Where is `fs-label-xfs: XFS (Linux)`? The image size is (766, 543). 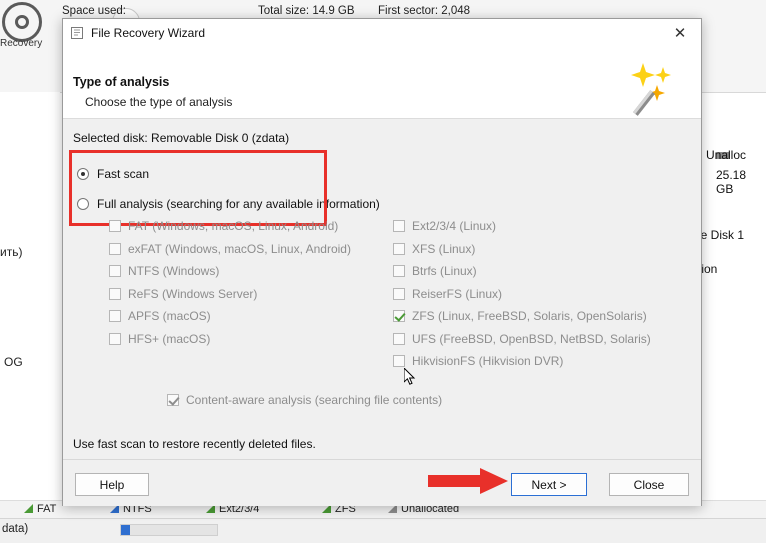 fs-label-xfs: XFS (Linux) is located at coordinates (444, 248).